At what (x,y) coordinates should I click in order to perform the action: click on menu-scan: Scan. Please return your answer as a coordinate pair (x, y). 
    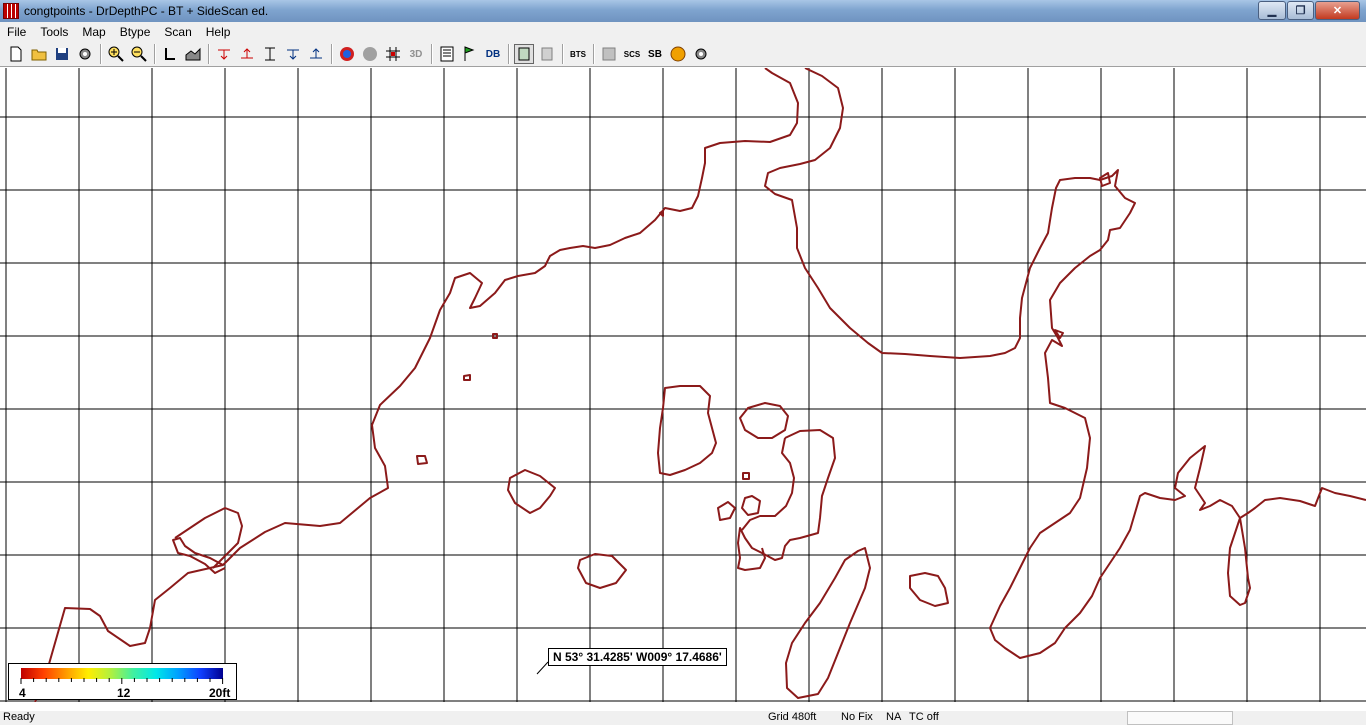
    Looking at the image, I should click on (177, 32).